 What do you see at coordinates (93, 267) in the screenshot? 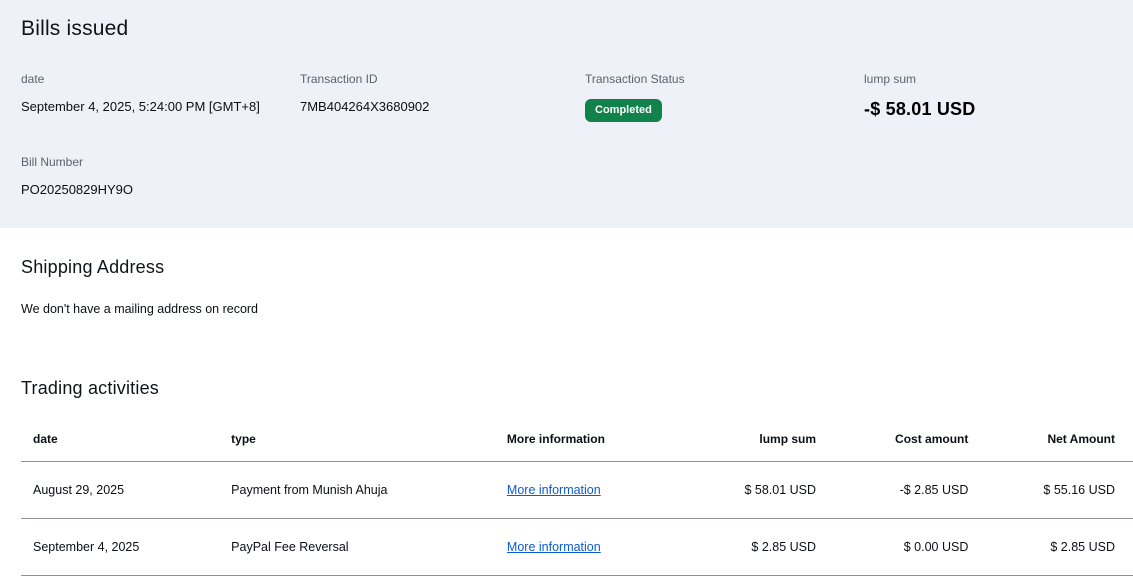
I see `shipping-address-heading: Shipping Address` at bounding box center [93, 267].